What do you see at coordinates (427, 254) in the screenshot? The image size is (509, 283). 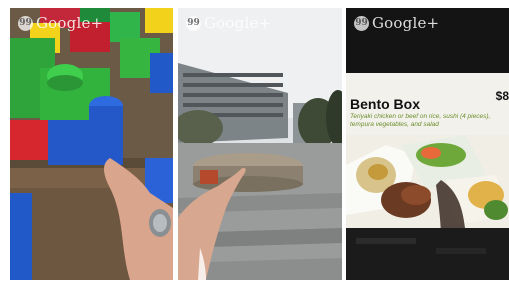 I see `dark-foreground` at bounding box center [427, 254].